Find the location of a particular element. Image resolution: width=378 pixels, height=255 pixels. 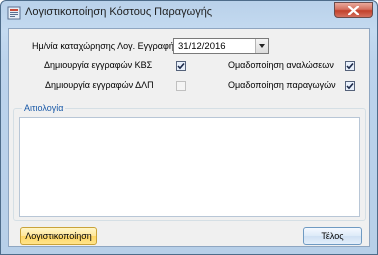

close-icon is located at coordinates (353, 10).